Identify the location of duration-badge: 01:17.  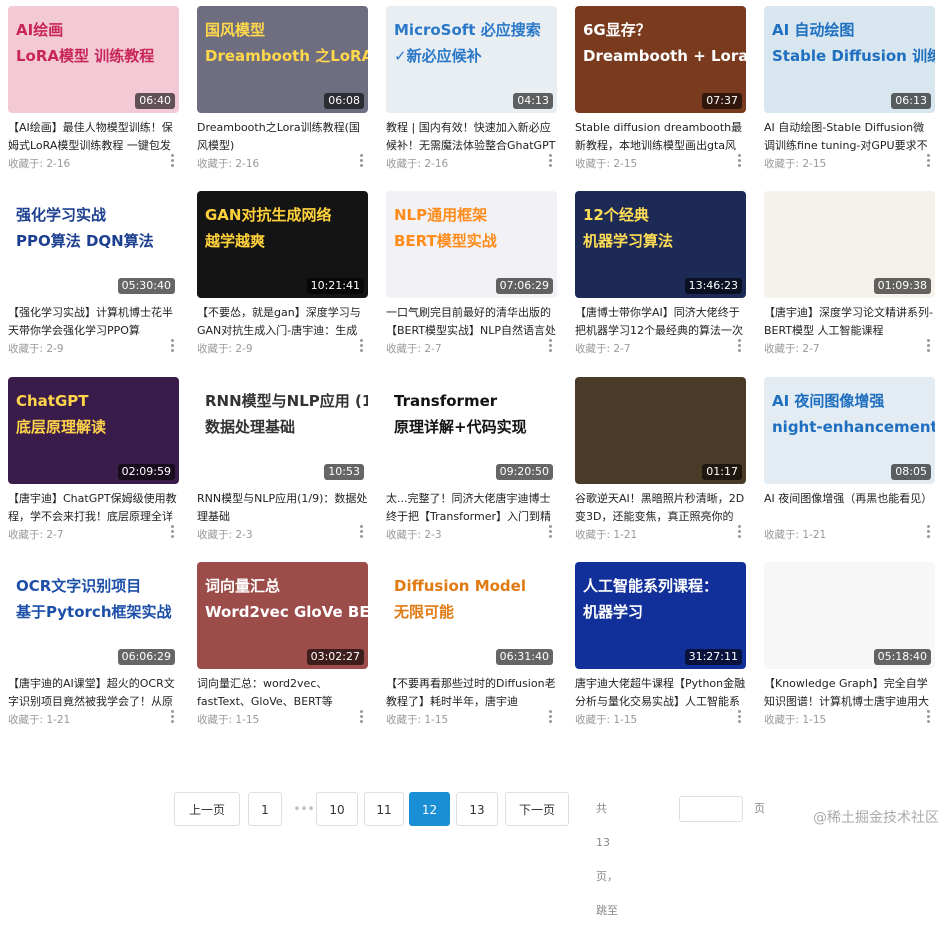
(722, 472).